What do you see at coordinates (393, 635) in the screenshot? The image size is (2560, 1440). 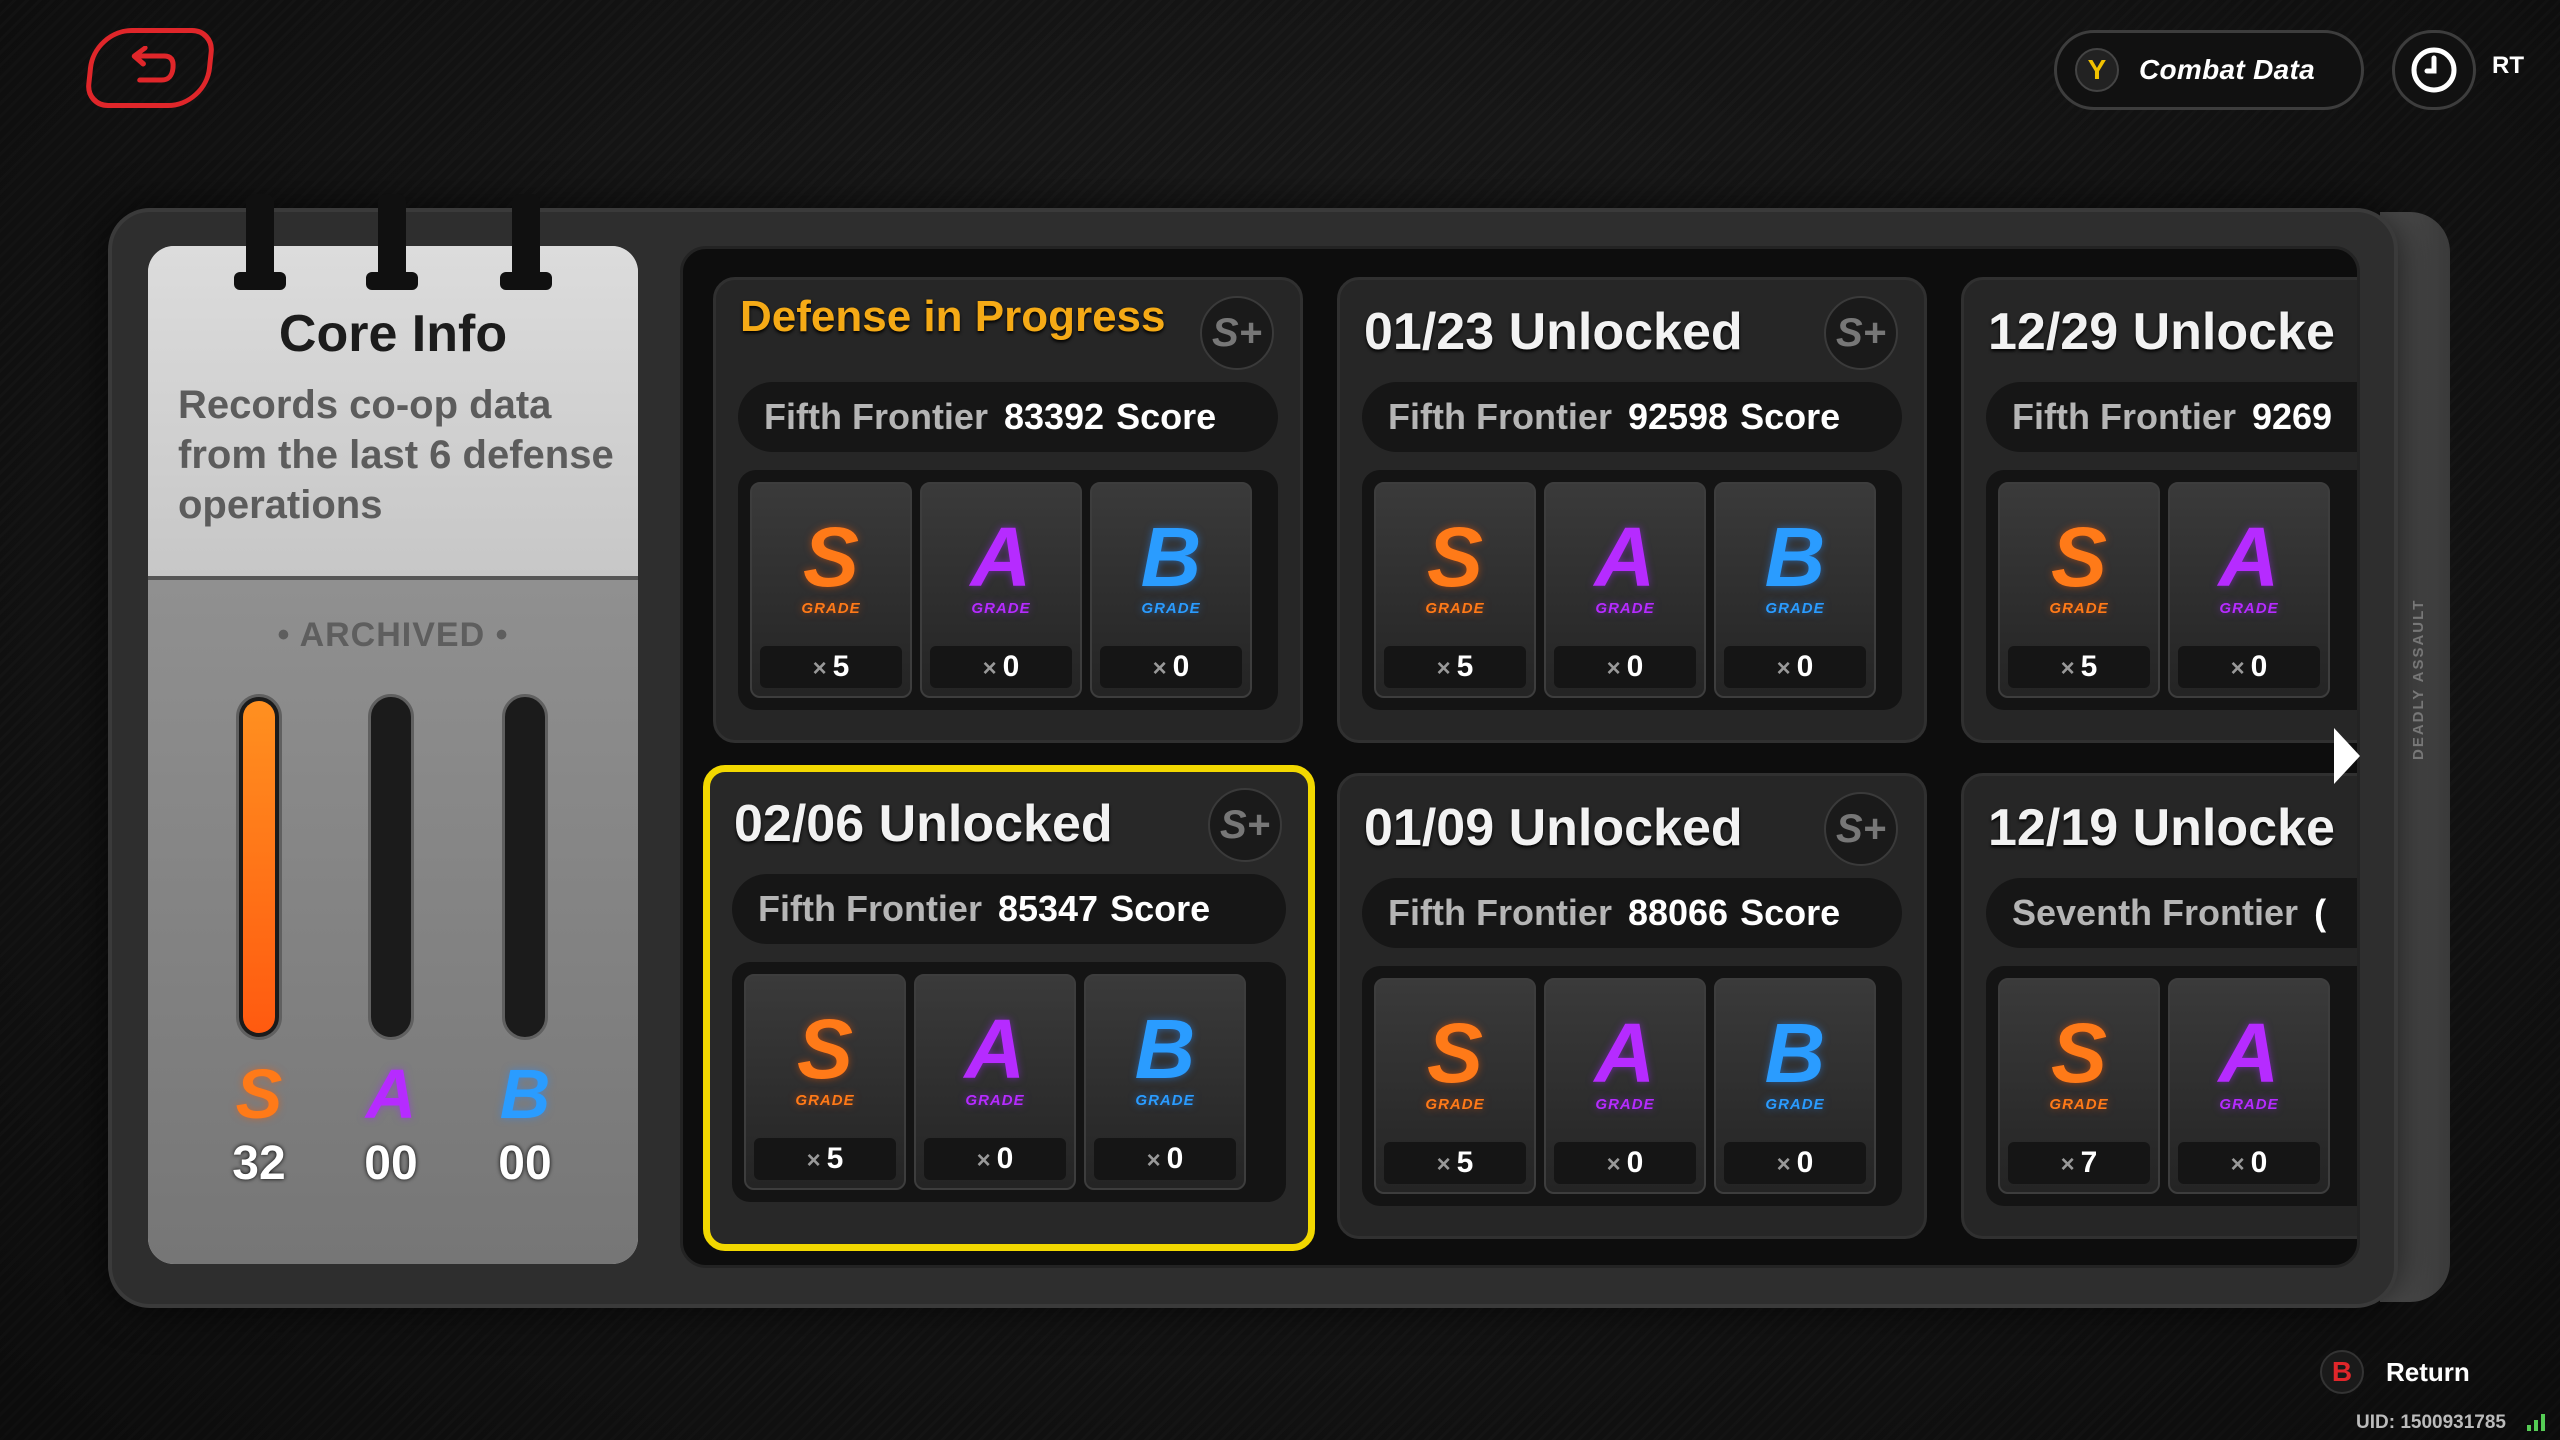 I see `archived-label: • ARCHIVED •` at bounding box center [393, 635].